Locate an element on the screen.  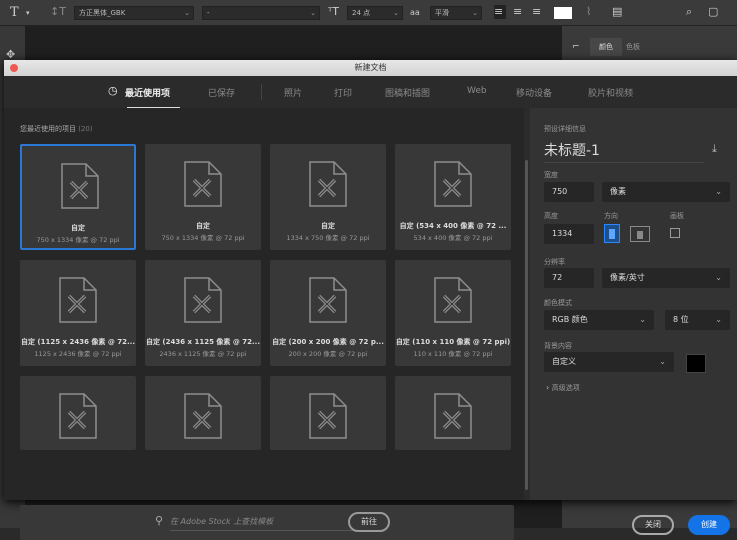
item-size: 1334 x 750 像素 @ 72 ppi is located at coordinates (328, 238).